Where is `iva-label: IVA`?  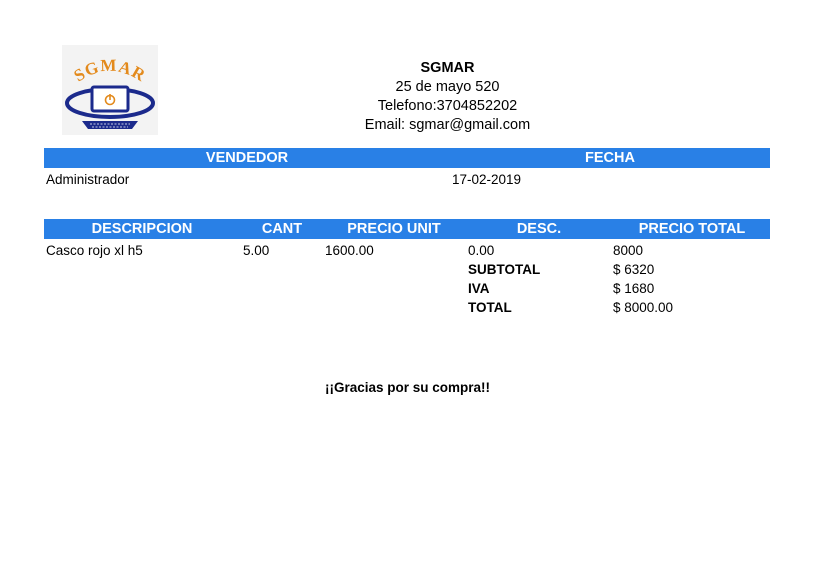 iva-label: IVA is located at coordinates (479, 288).